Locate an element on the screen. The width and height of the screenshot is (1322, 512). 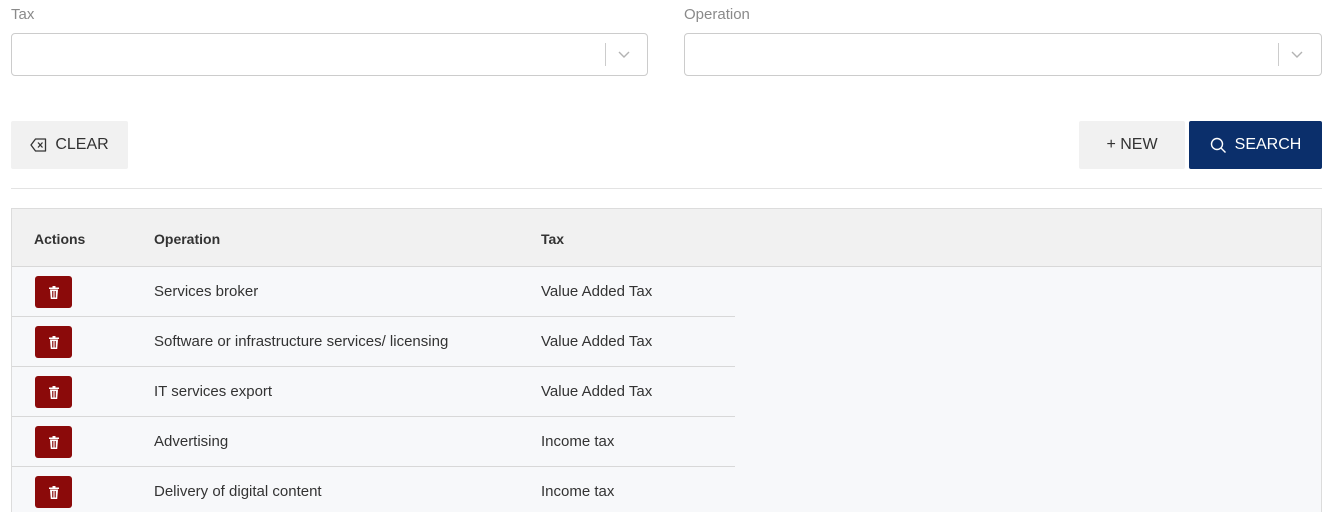
clear-button-label: CLEAR is located at coordinates (82, 144).